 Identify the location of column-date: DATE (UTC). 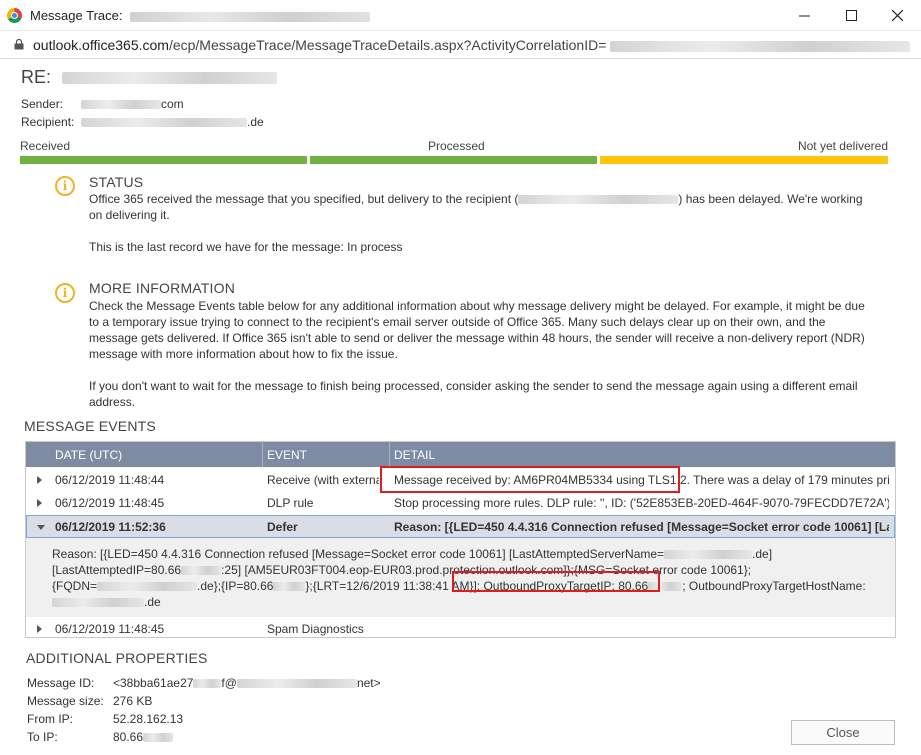
(88, 455).